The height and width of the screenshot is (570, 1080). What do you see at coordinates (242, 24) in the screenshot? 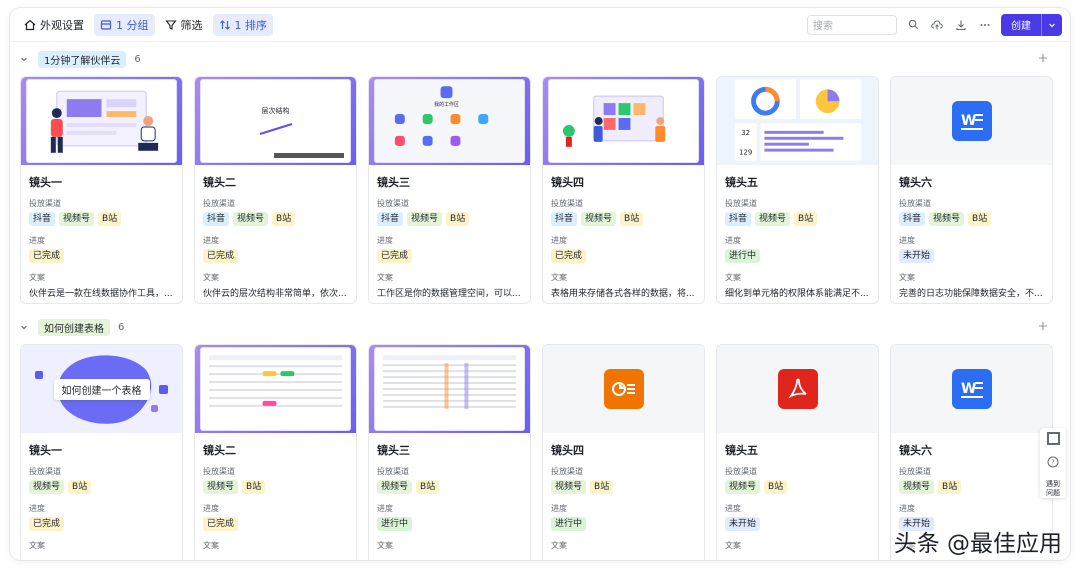
I see `sort-button: 1 排序` at bounding box center [242, 24].